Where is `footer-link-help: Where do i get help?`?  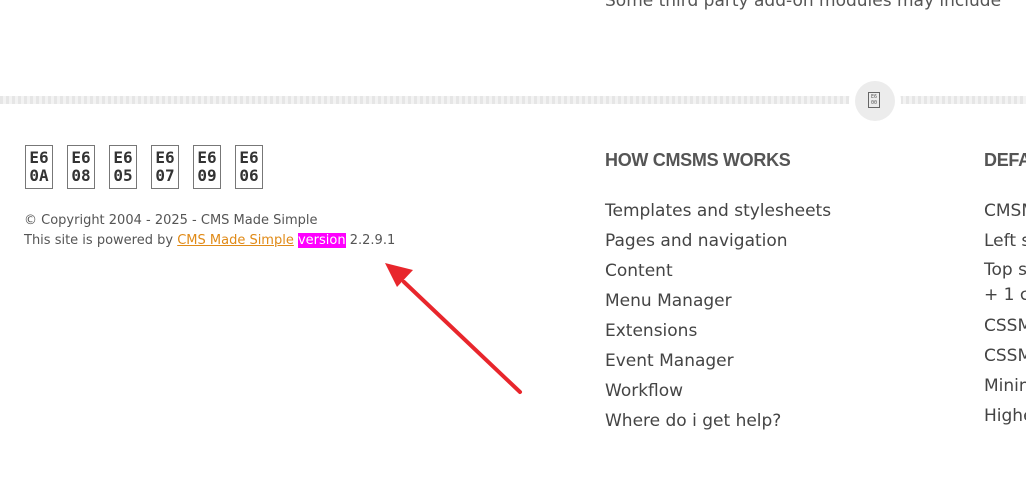
footer-link-help: Where do i get help? is located at coordinates (718, 421).